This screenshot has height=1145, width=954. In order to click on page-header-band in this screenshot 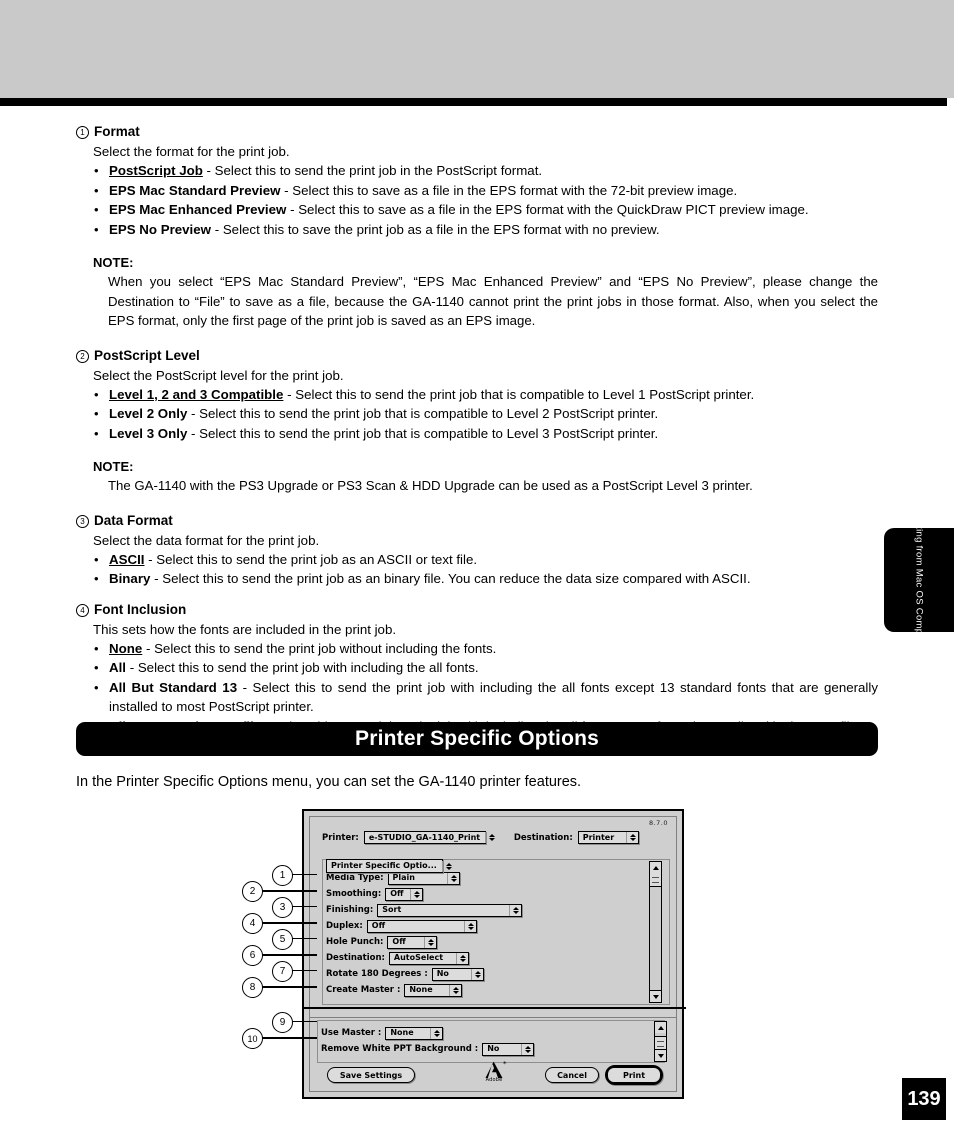, I will do `click(477, 49)`.